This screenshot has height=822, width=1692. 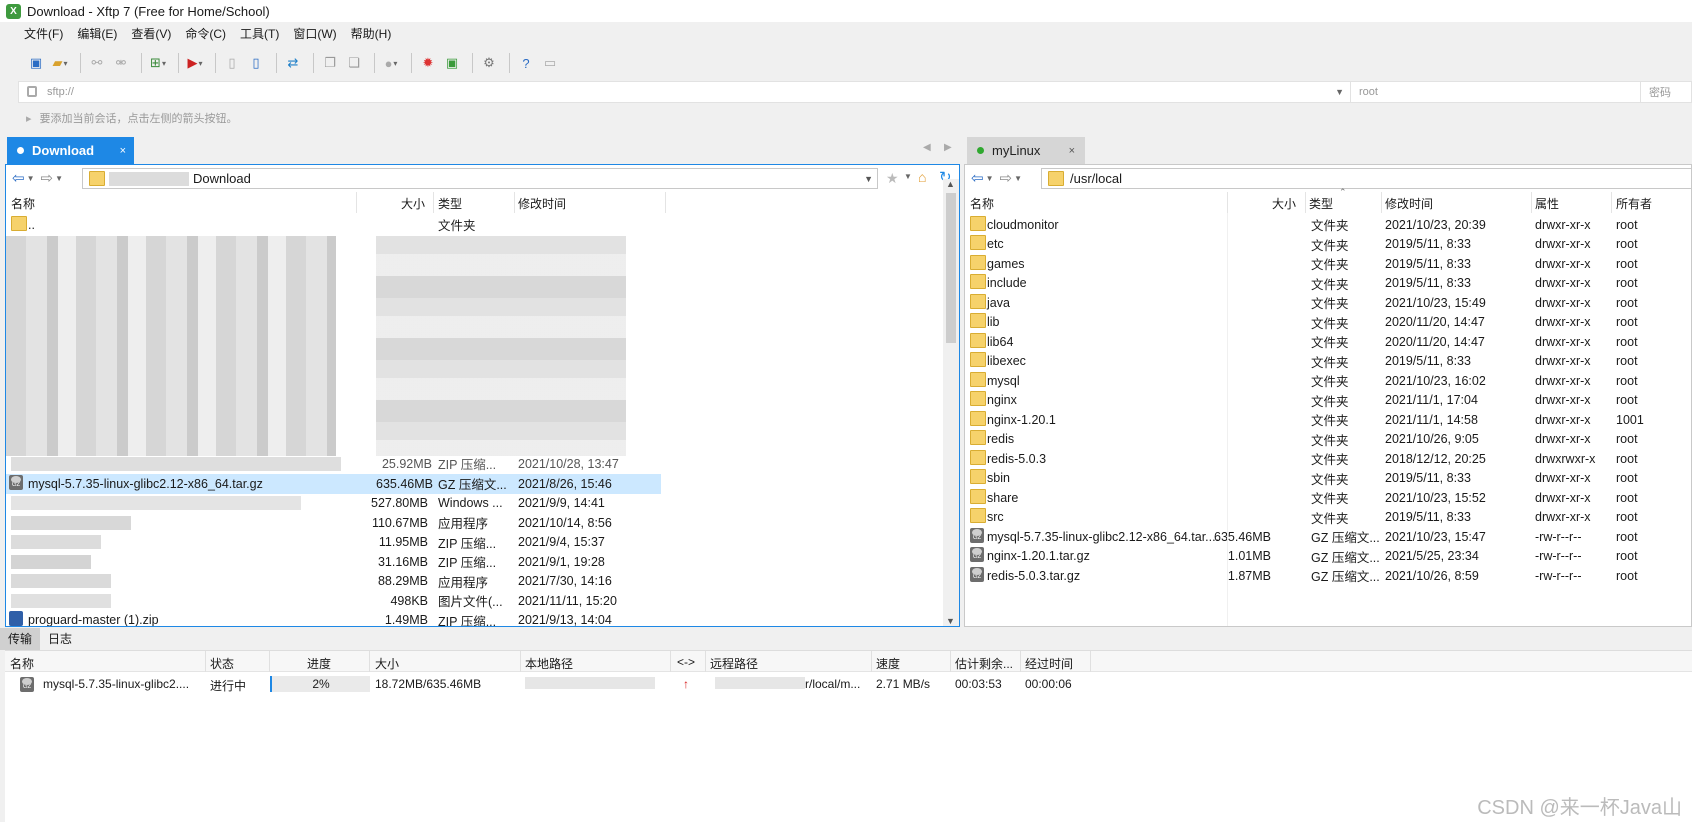 I want to click on tab-log: 日志, so click(x=60, y=639).